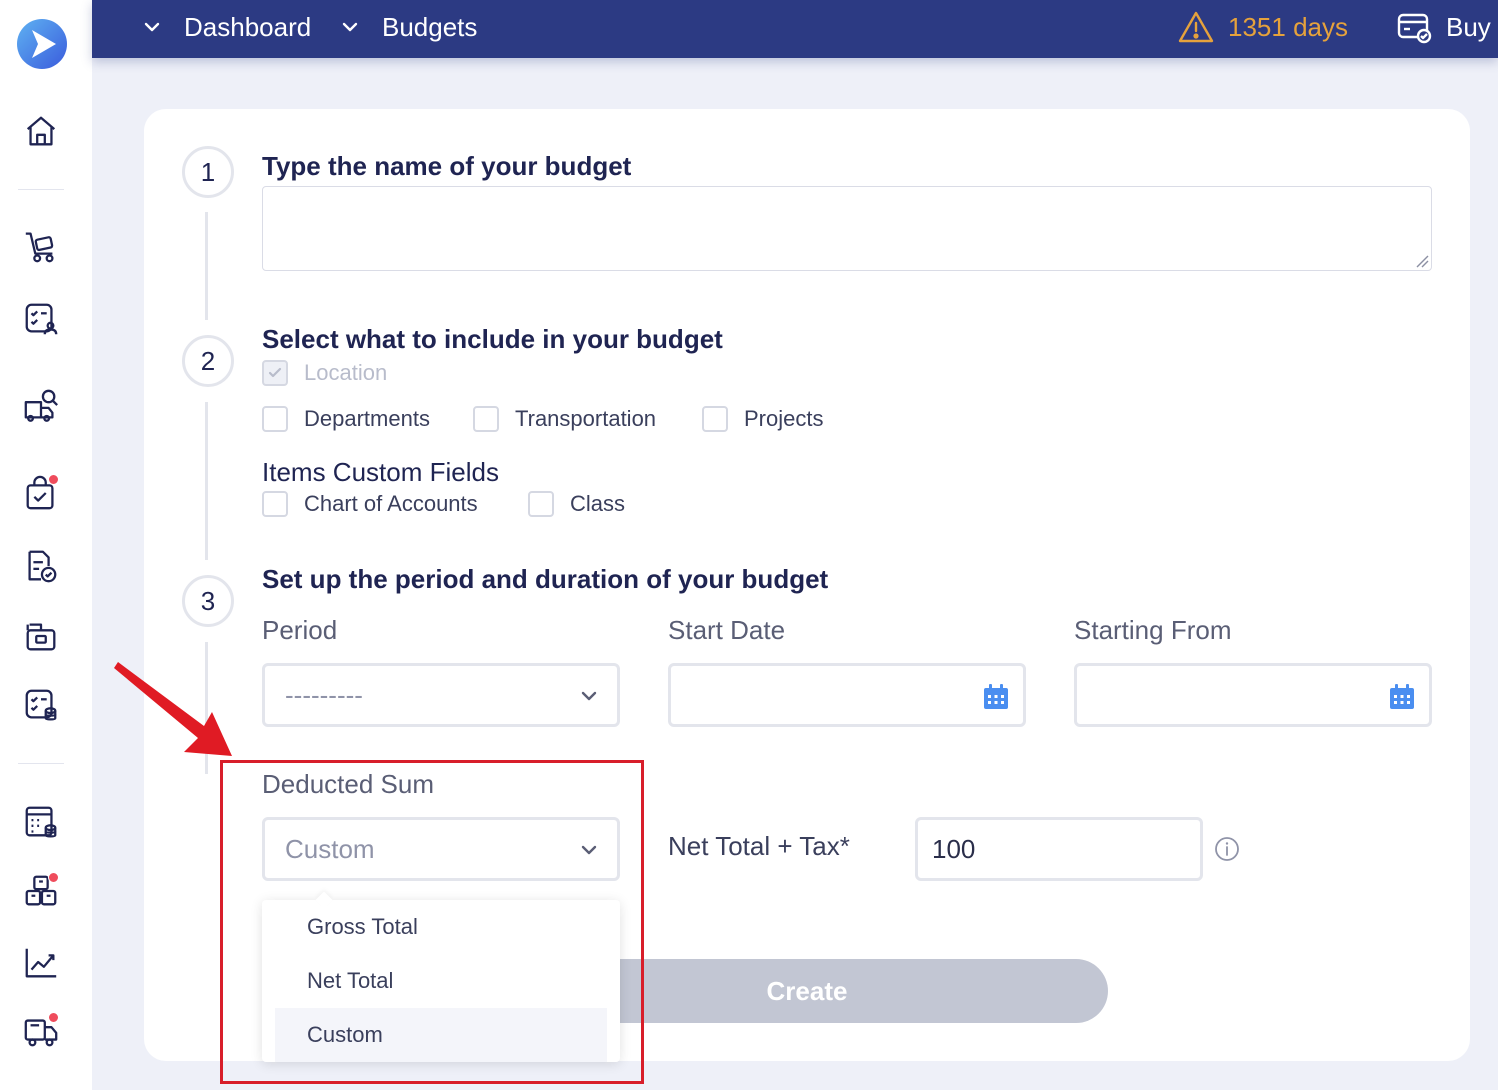  I want to click on departments-checkbox: Departments, so click(346, 419).